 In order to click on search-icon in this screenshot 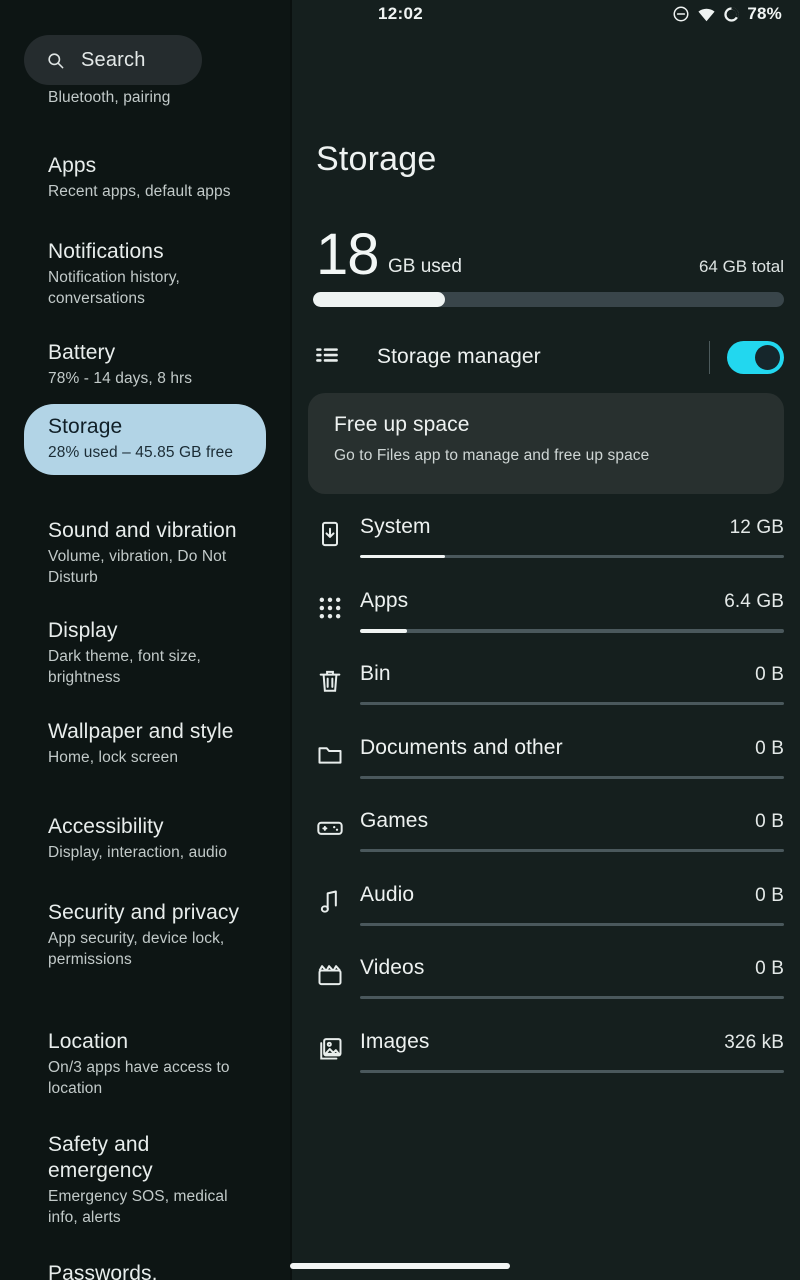, I will do `click(55, 60)`.